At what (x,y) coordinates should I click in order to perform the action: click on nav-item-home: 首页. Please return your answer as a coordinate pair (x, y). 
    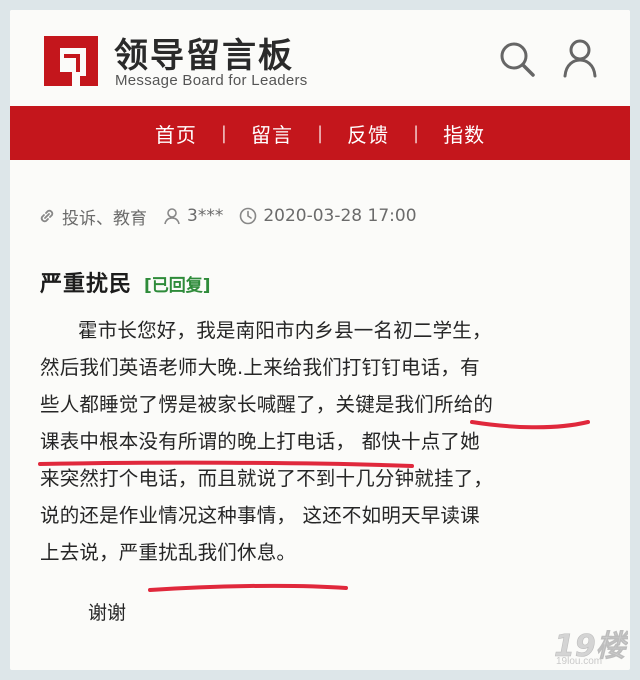
    Looking at the image, I should click on (176, 133).